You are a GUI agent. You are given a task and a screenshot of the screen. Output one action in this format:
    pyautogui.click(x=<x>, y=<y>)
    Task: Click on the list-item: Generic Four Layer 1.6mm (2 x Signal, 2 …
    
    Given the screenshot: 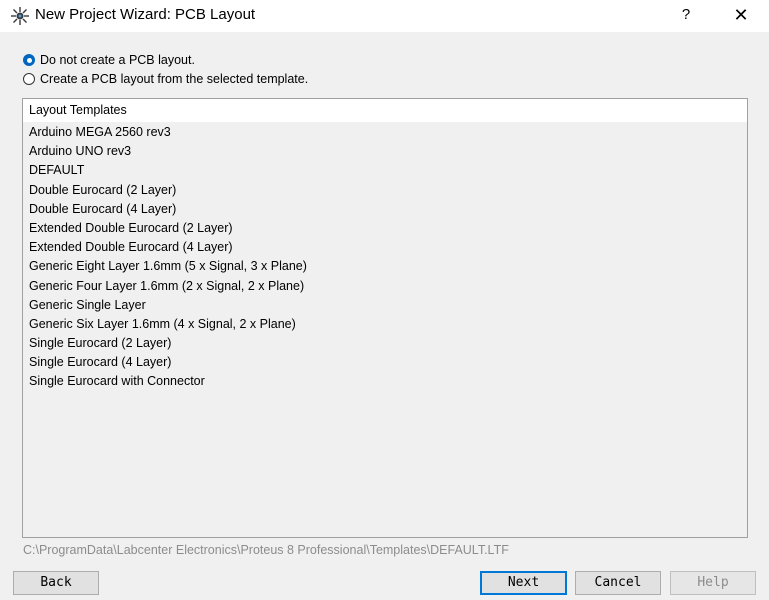 What is the action you would take?
    pyautogui.click(x=385, y=286)
    